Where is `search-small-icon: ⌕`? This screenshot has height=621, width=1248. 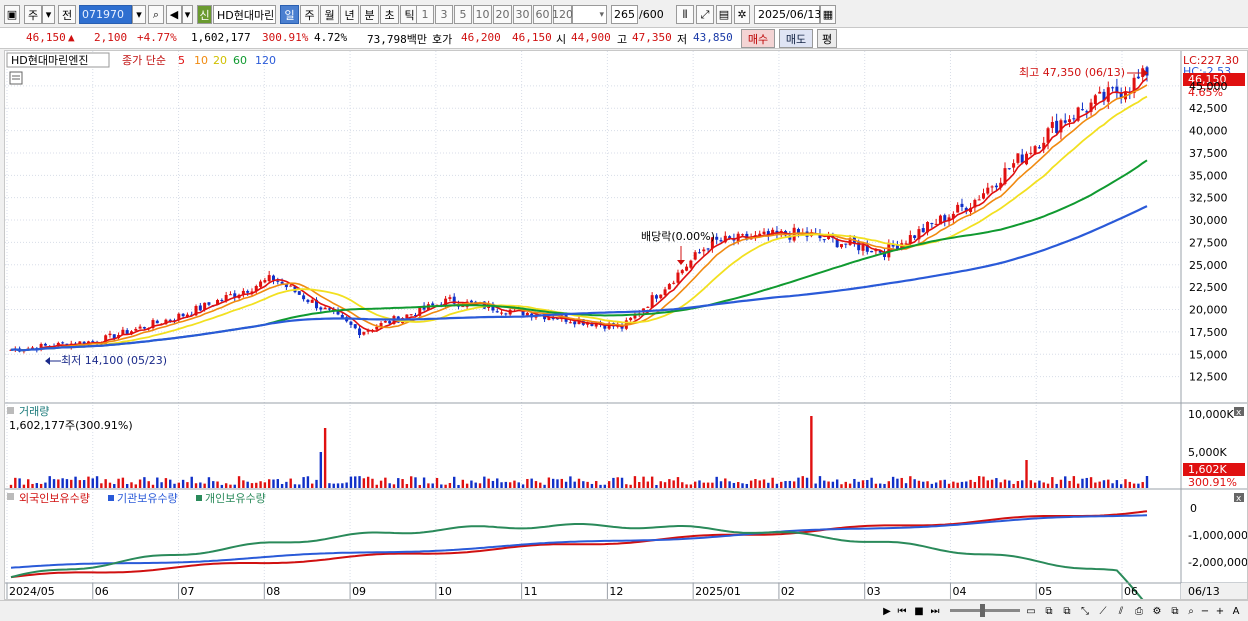
search-small-icon: ⌕ is located at coordinates (1191, 611).